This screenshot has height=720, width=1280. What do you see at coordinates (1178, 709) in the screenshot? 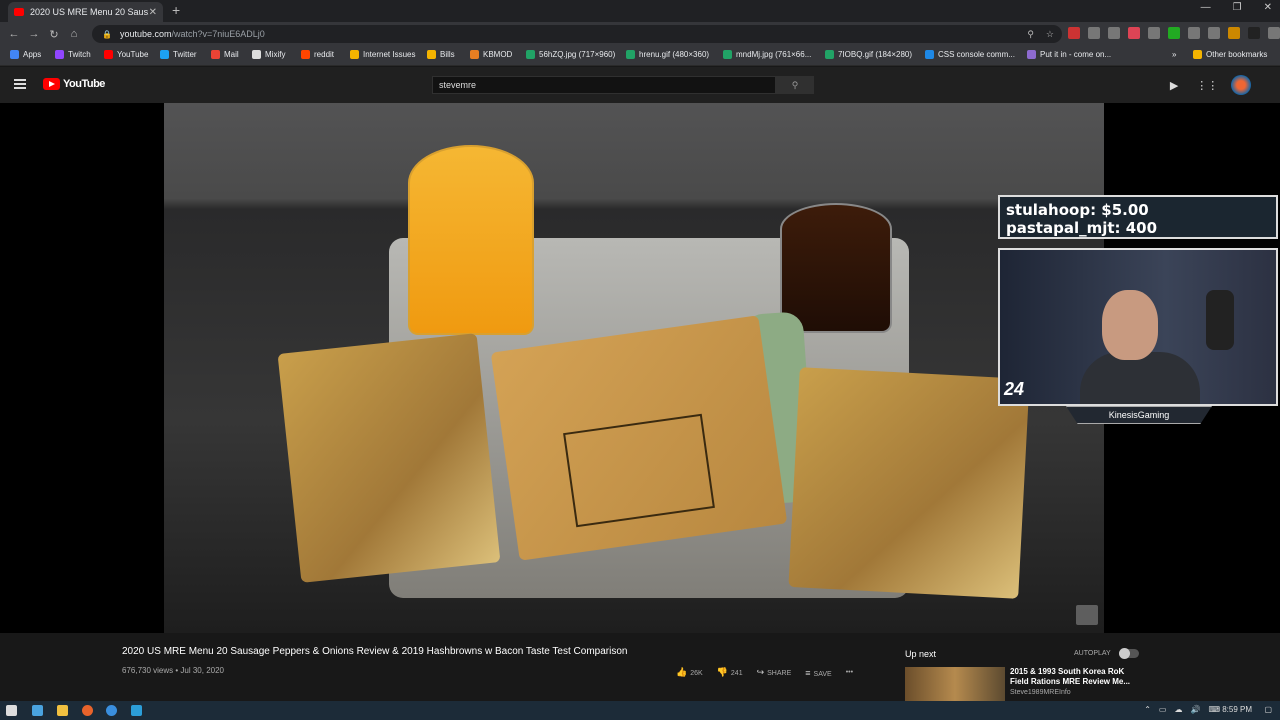
I see `cloud-icon: ☁` at bounding box center [1178, 709].